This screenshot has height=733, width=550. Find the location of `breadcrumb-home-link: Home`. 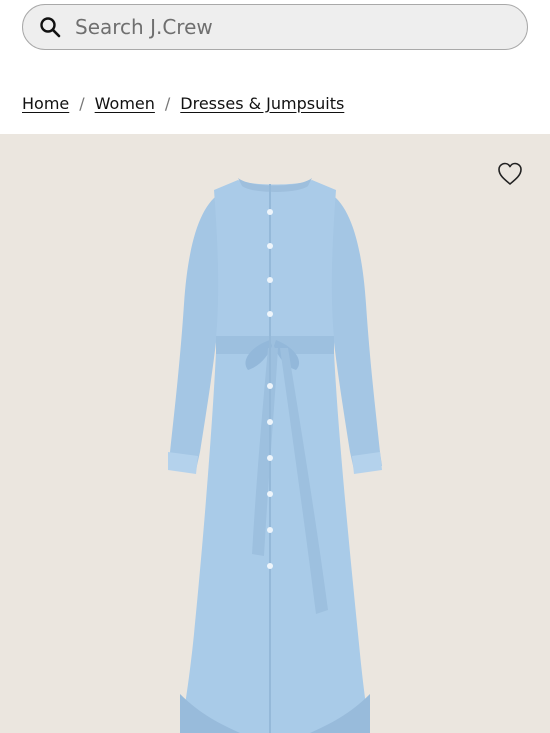

breadcrumb-home-link: Home is located at coordinates (45, 103).